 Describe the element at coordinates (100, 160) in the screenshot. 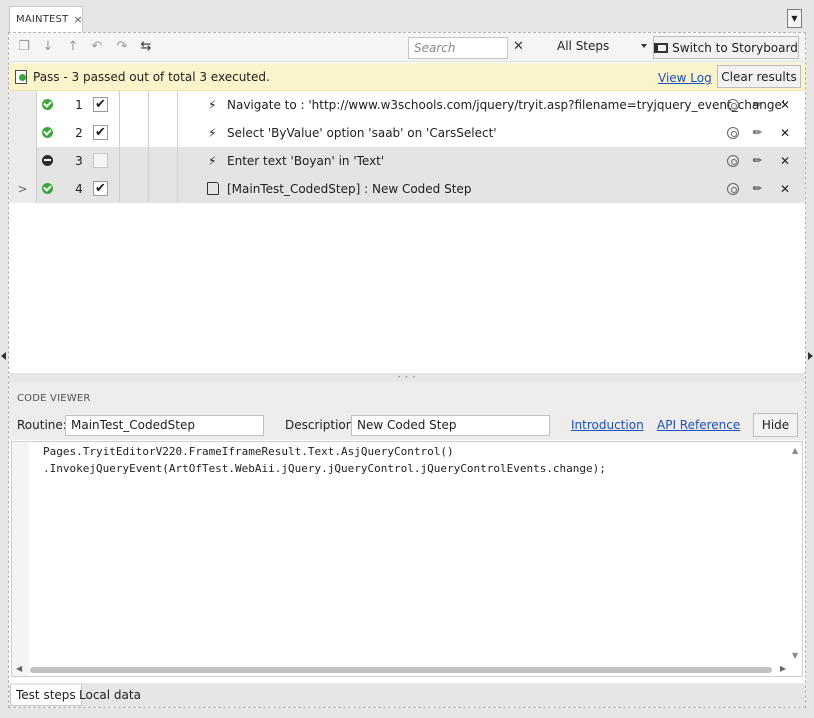

I see `step-enabled-checkbox` at that location.